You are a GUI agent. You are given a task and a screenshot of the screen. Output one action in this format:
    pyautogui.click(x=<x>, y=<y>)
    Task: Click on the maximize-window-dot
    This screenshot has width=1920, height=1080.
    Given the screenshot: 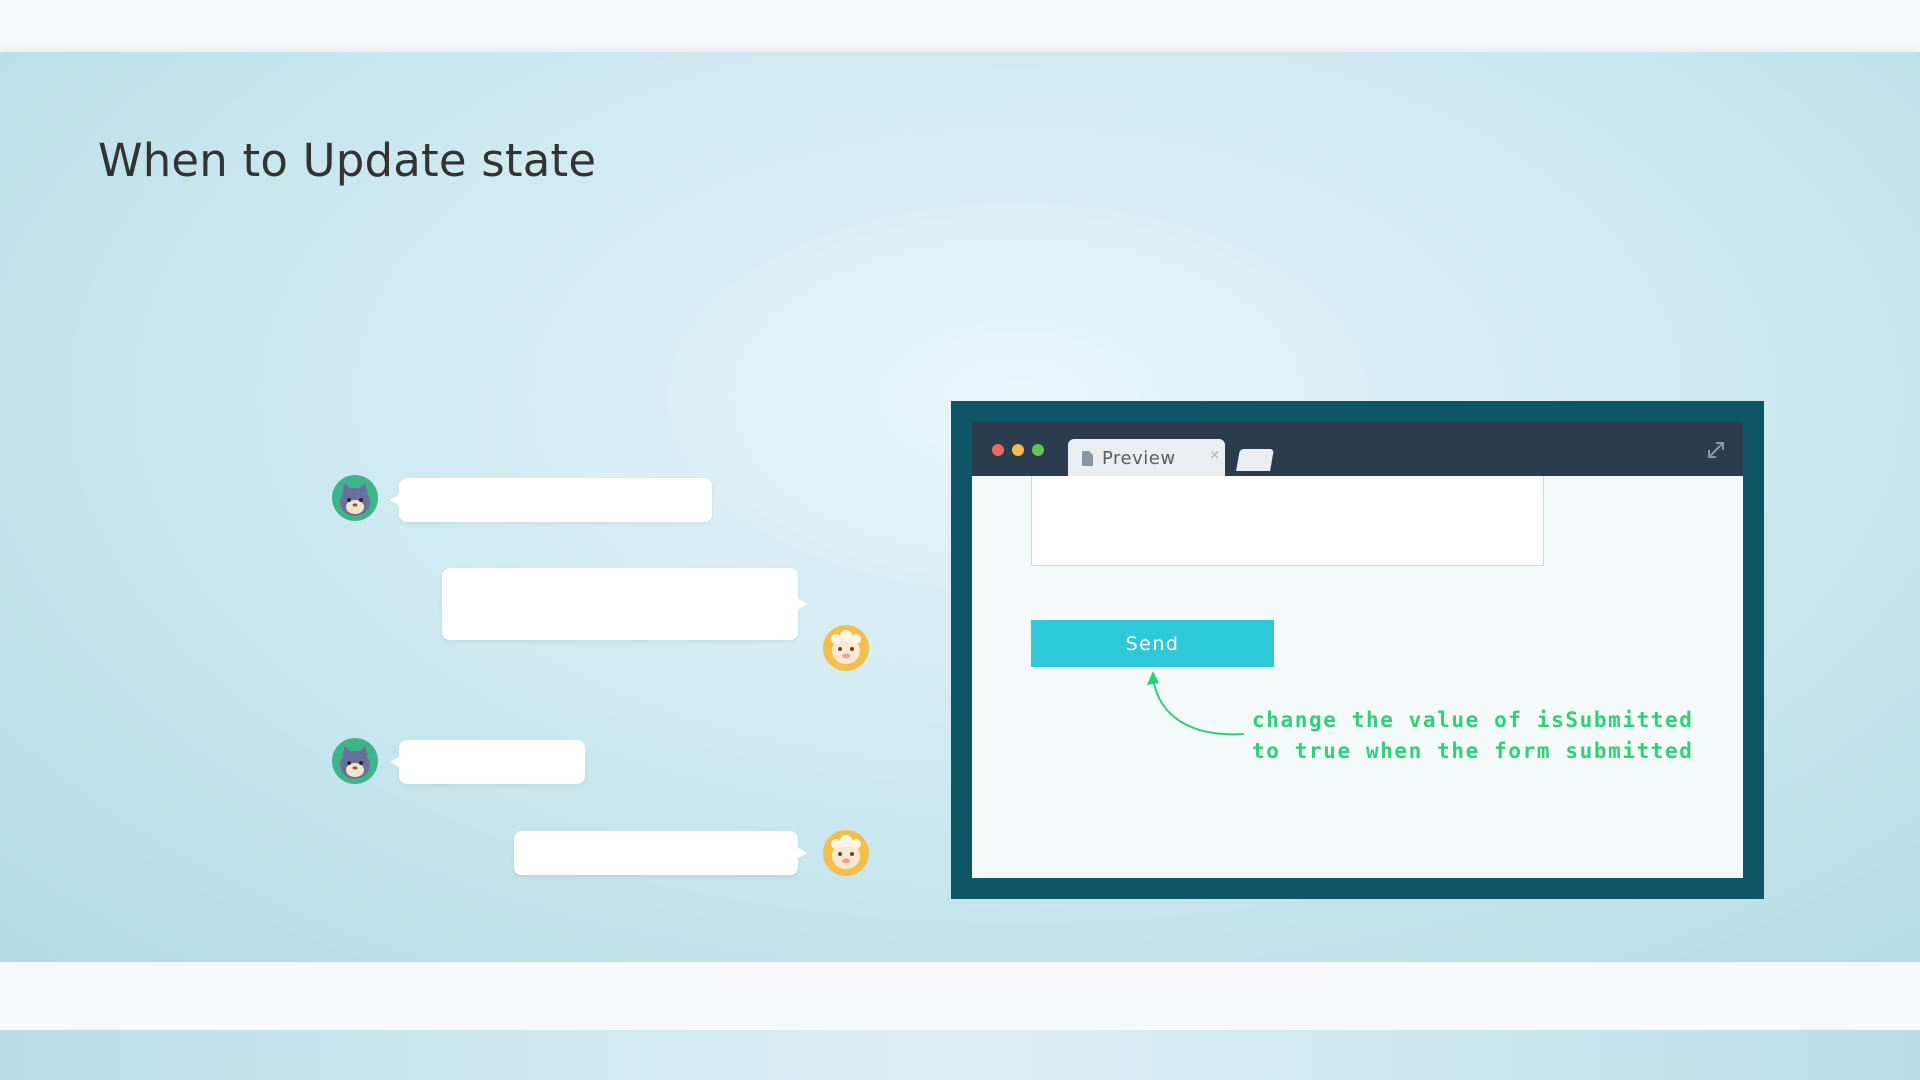 What is the action you would take?
    pyautogui.click(x=1038, y=450)
    